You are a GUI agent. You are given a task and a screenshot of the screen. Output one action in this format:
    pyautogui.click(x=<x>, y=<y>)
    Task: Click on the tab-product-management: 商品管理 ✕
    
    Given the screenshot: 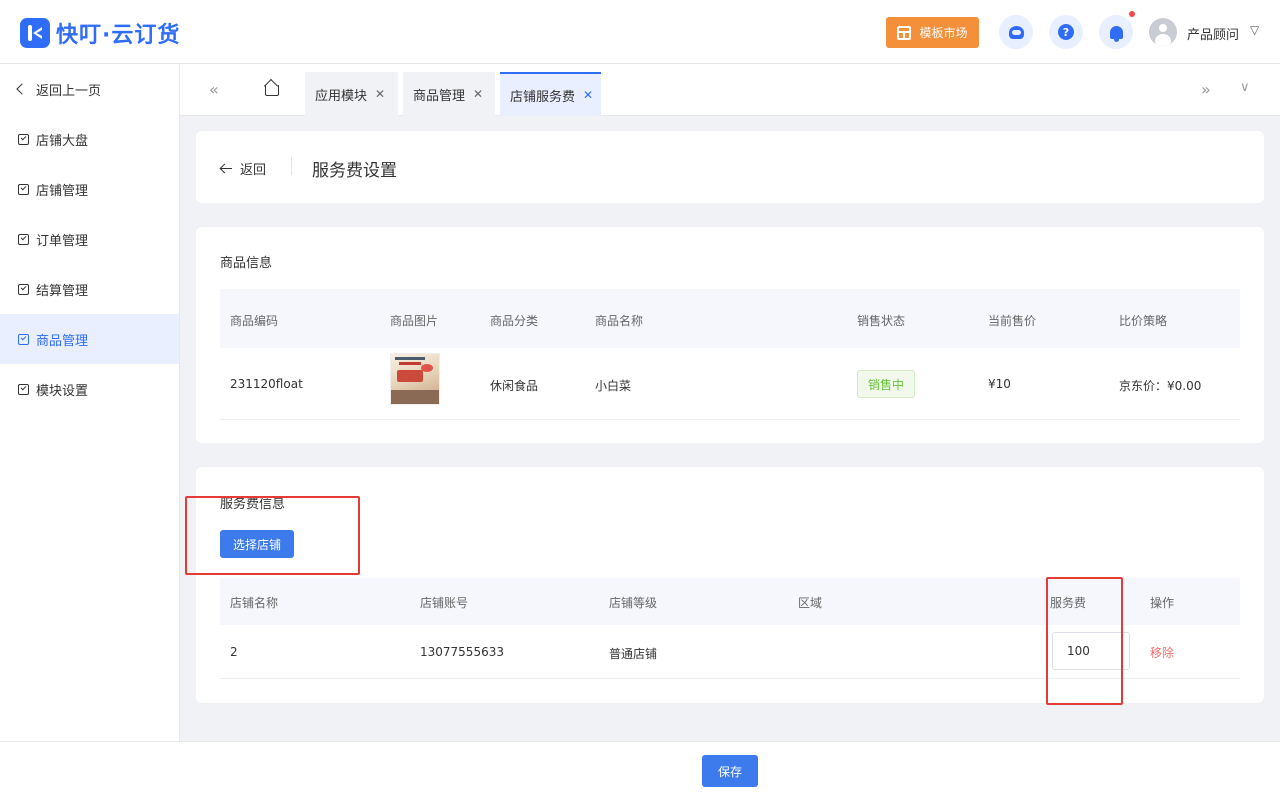 What is the action you would take?
    pyautogui.click(x=449, y=94)
    